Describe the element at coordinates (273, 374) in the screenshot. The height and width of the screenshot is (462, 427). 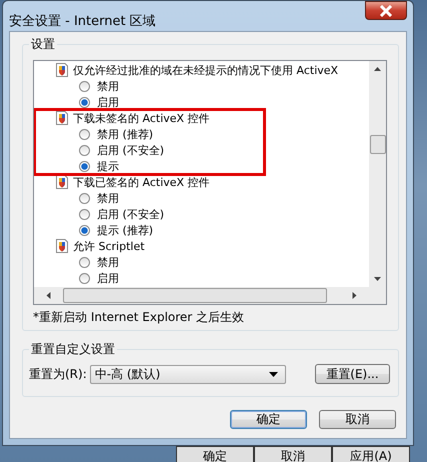
I see `dropdown-arrow-icon` at that location.